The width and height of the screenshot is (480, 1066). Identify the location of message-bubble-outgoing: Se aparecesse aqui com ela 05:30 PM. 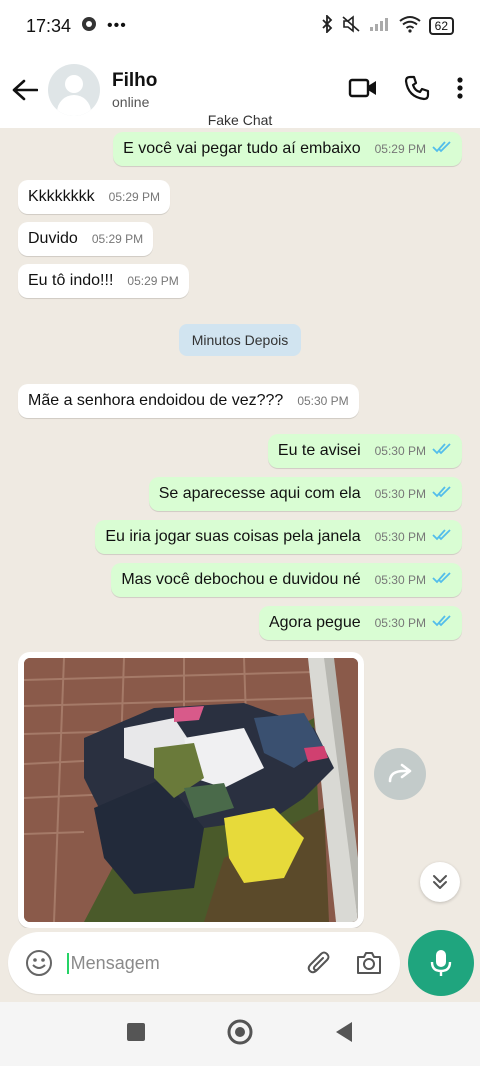
(305, 494).